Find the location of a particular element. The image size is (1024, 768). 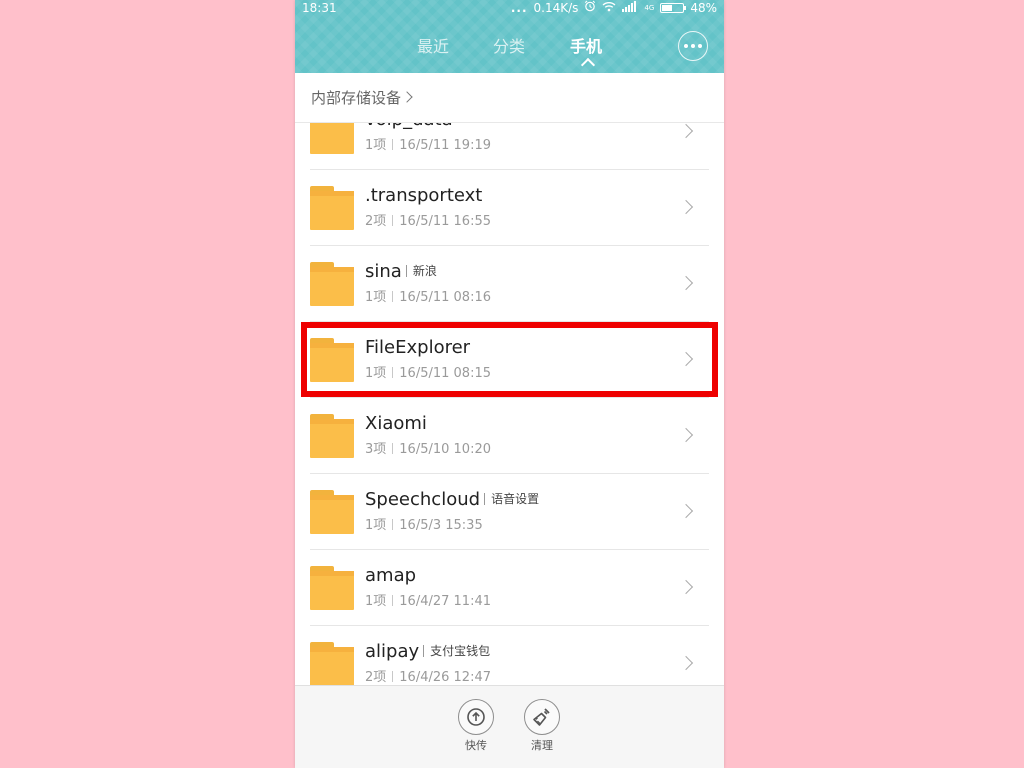

modified-date: 16/5/10 10:20 is located at coordinates (445, 449).